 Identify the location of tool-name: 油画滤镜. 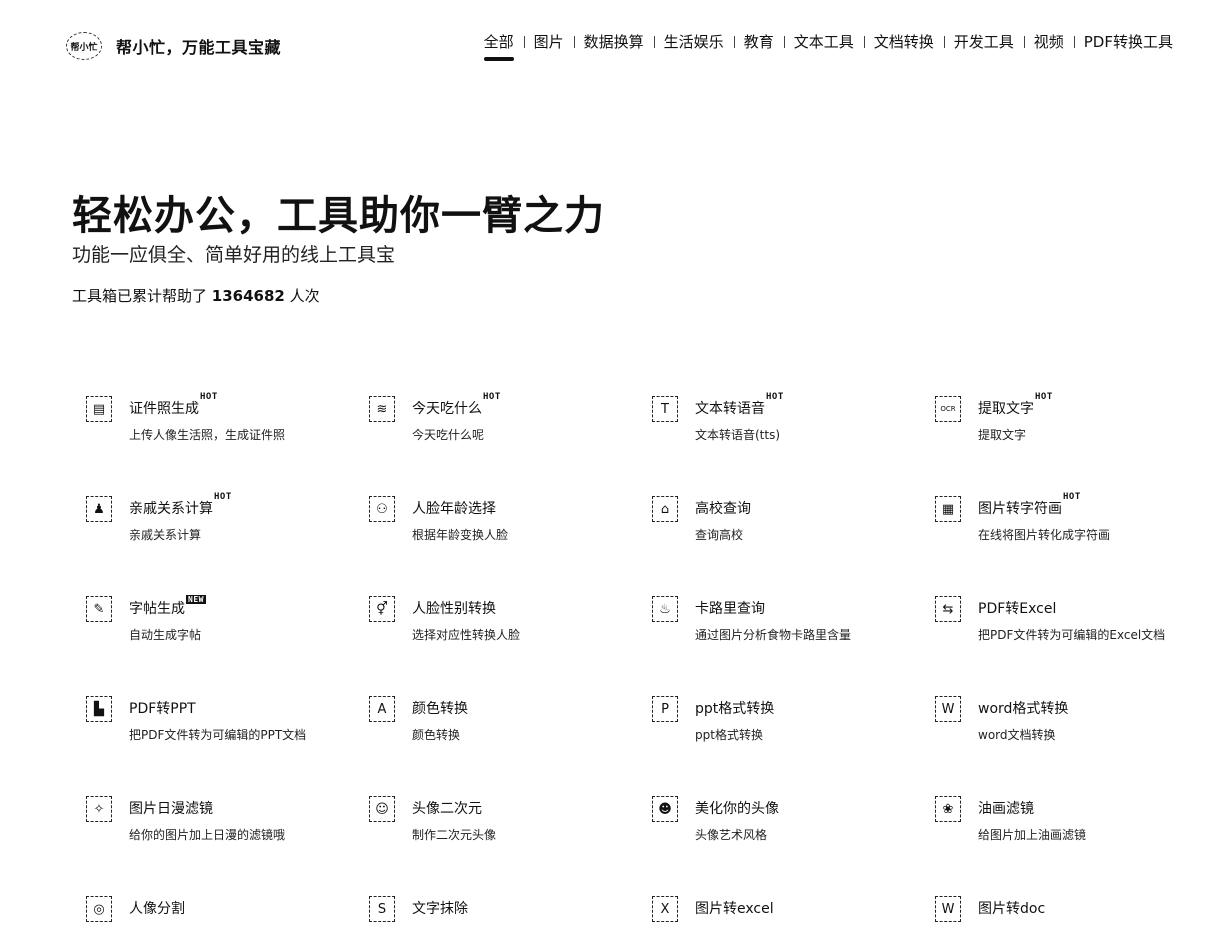
(1006, 808).